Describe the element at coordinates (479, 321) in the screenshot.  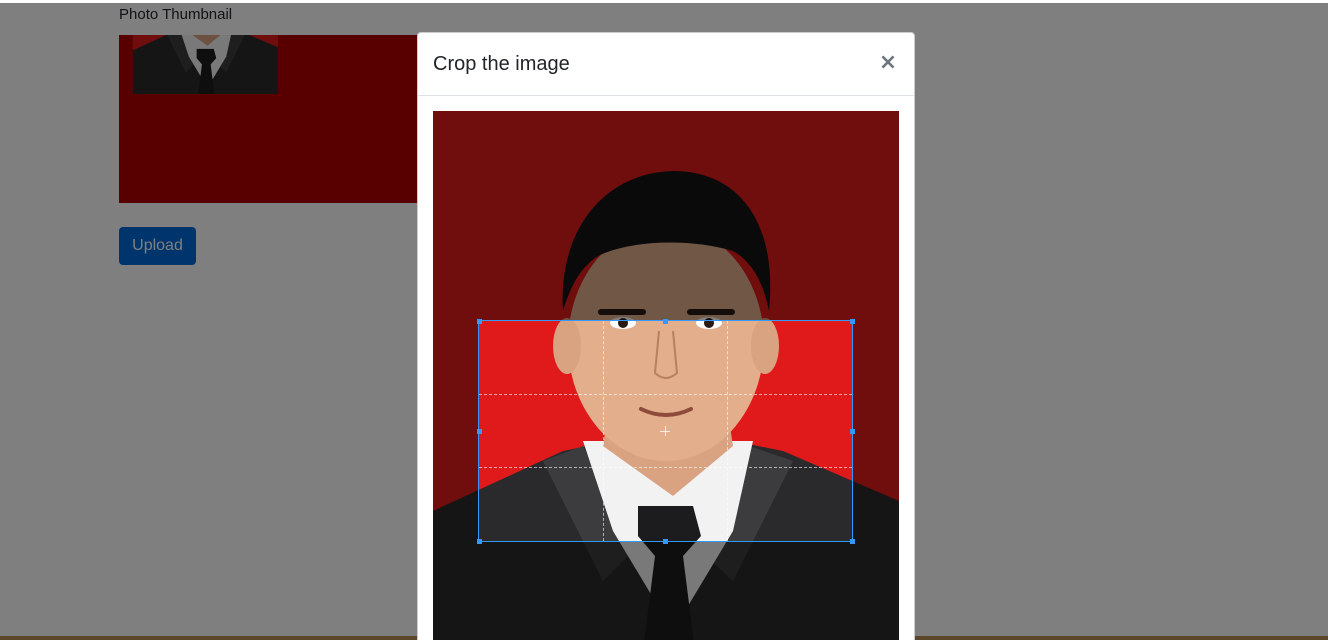
I see `crop-handle-nw` at that location.